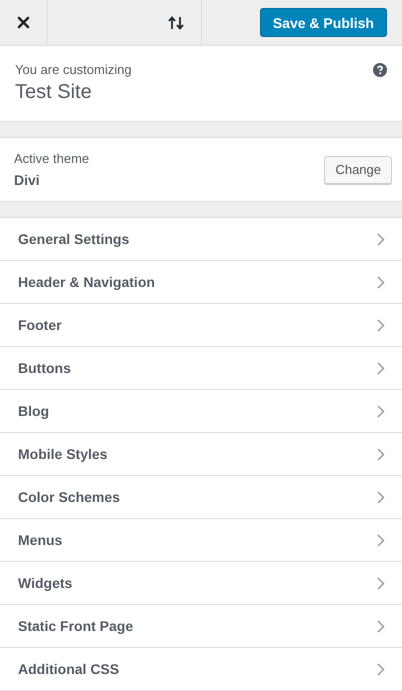 This screenshot has width=402, height=691. Describe the element at coordinates (358, 170) in the screenshot. I see `change-button: Change` at that location.